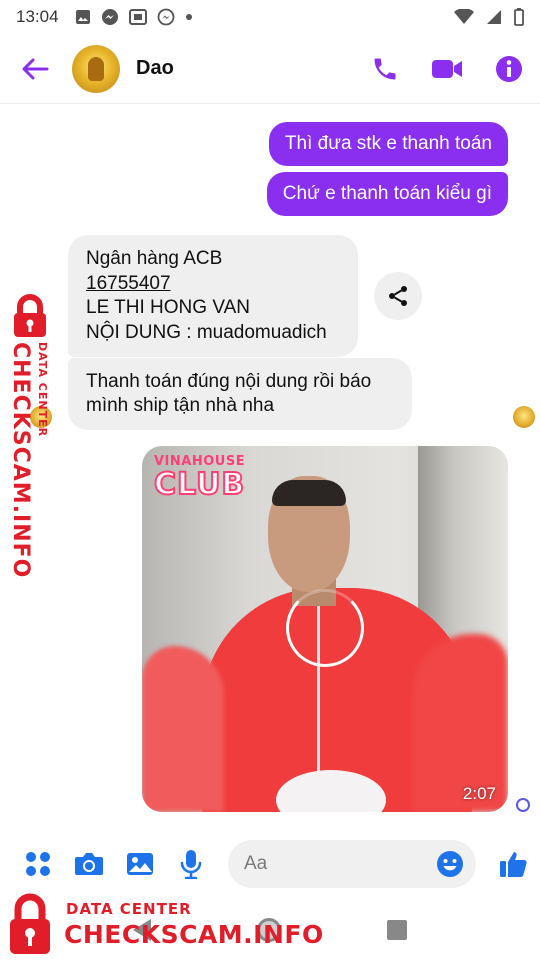  I want to click on conversation-header: Dao, so click(270, 69).